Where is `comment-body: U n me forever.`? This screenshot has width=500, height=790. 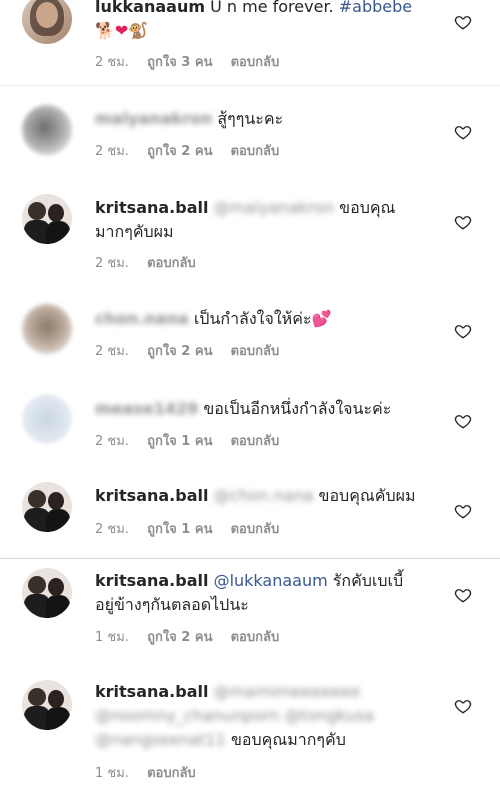 comment-body: U n me forever. is located at coordinates (272, 8).